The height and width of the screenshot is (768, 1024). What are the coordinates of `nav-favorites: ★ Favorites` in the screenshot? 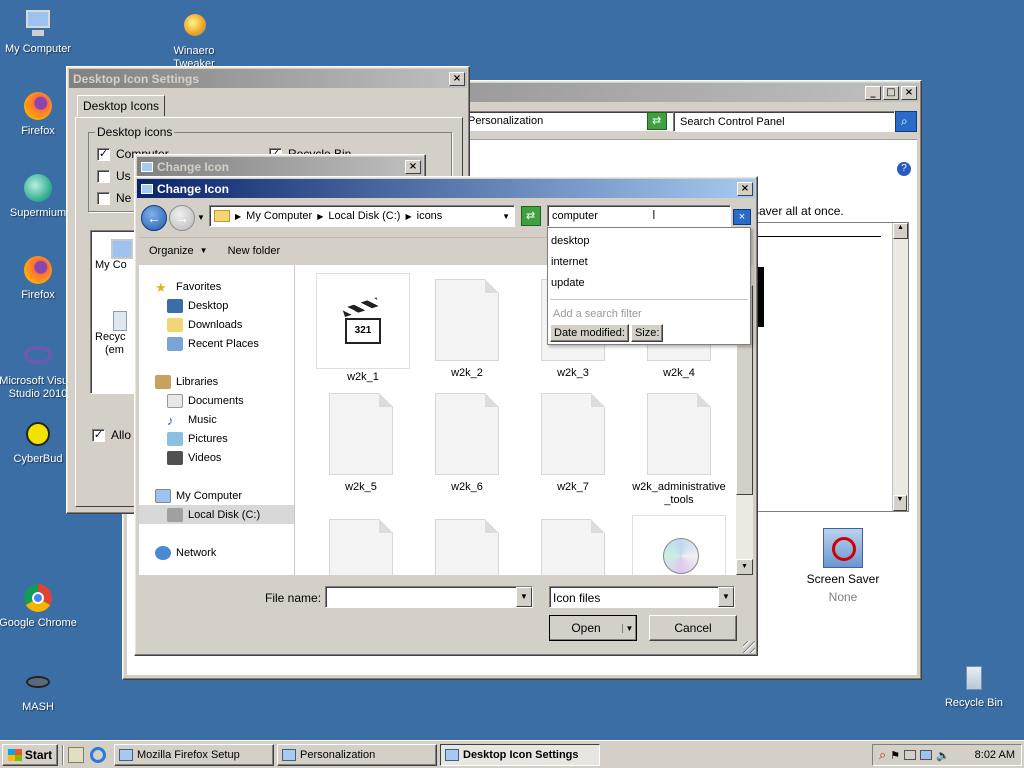 It's located at (224, 286).